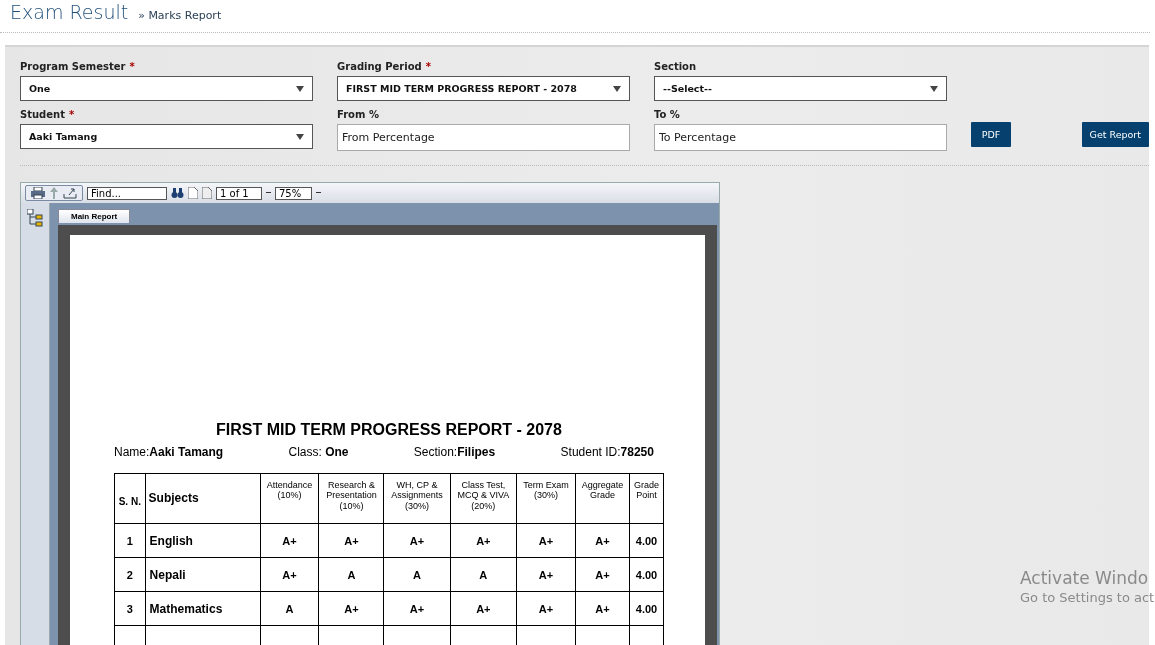  What do you see at coordinates (203, 540) in the screenshot?
I see `table-cell: English` at bounding box center [203, 540].